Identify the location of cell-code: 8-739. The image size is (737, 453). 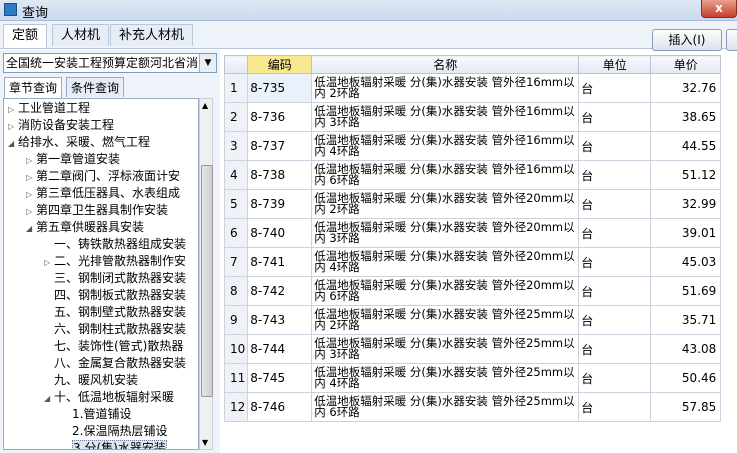
(280, 204).